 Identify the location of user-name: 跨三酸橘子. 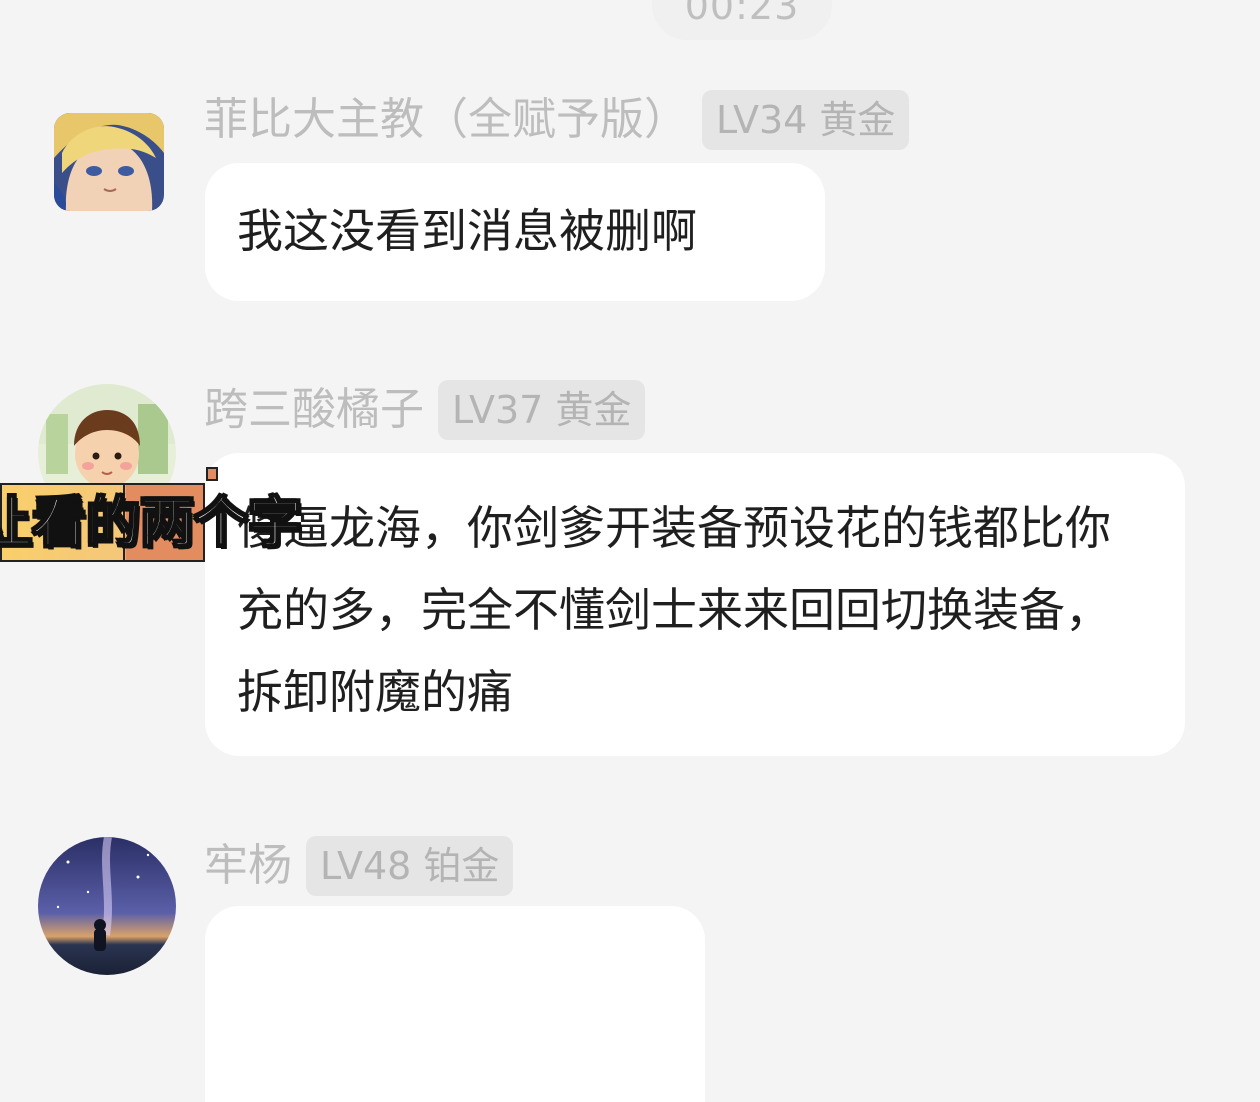
(314, 410).